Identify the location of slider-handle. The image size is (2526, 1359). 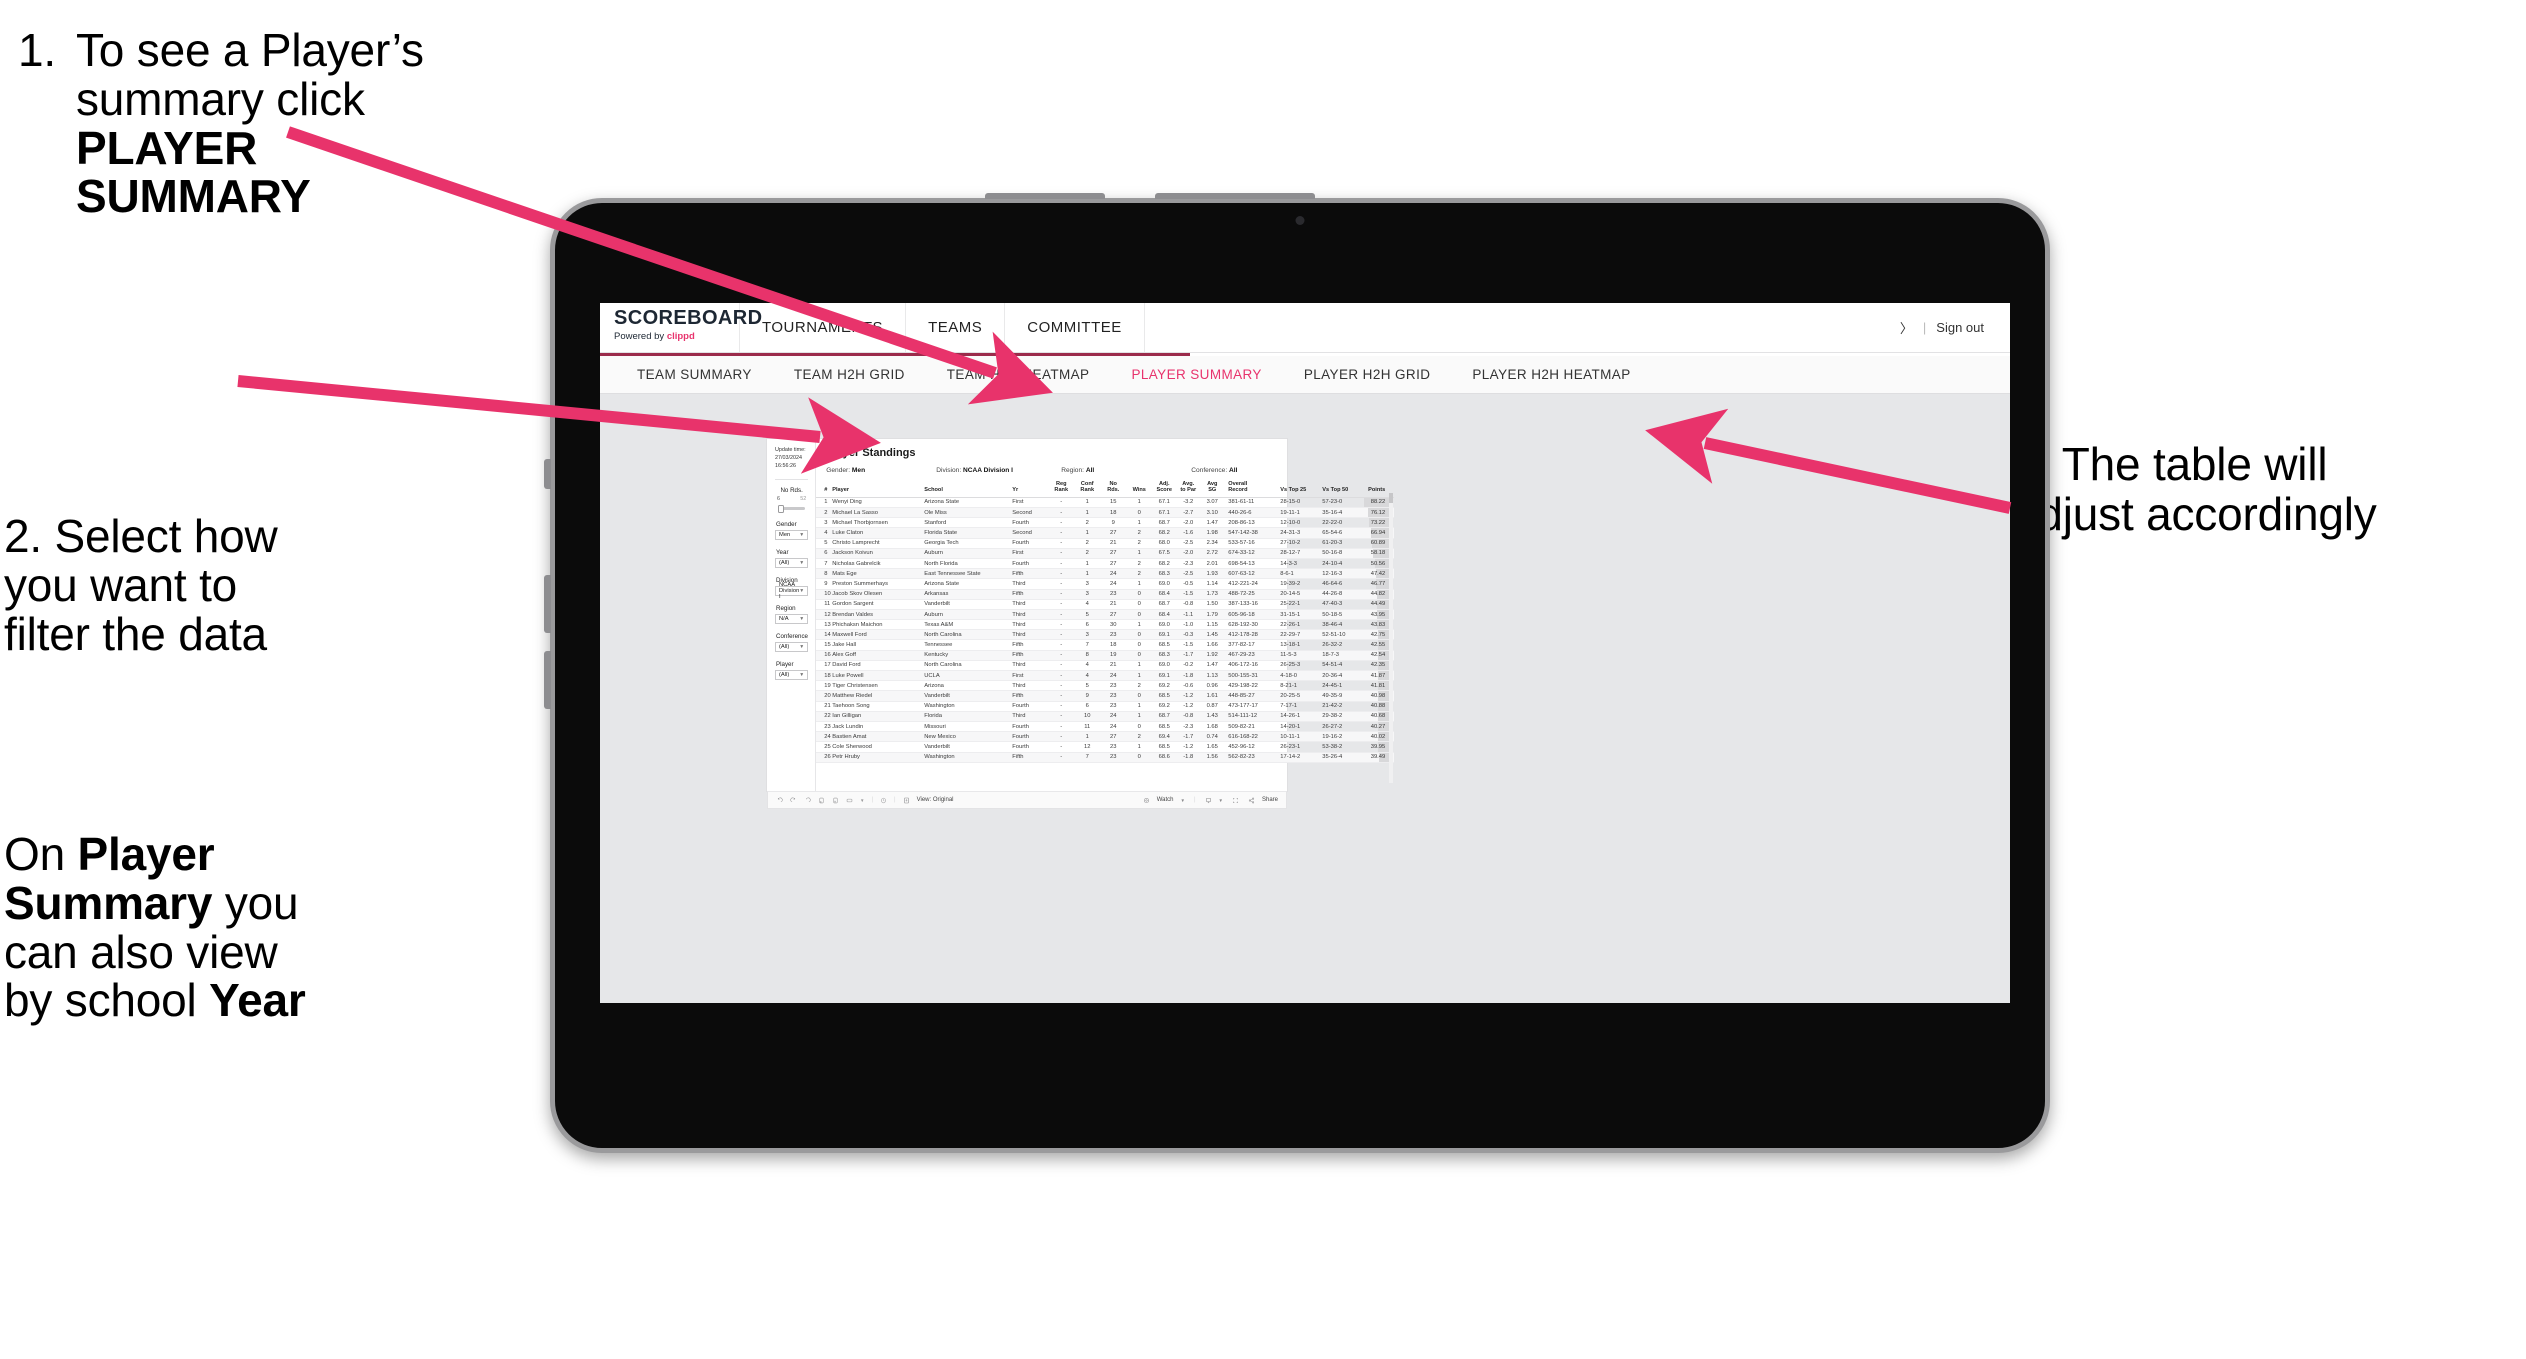
(781, 508).